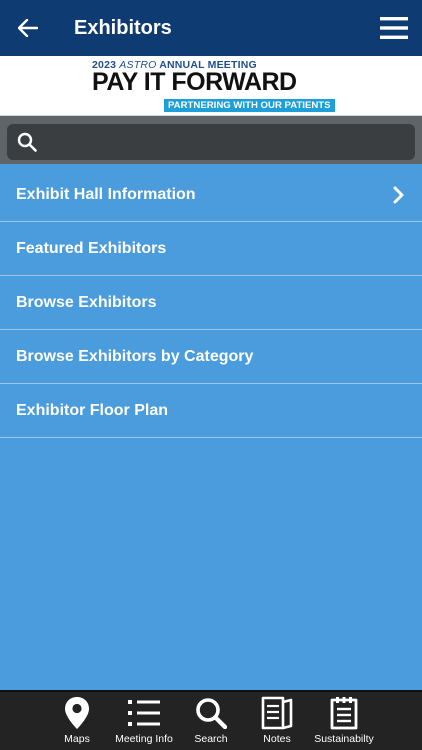 This screenshot has width=422, height=750. I want to click on menu-item-label: Exhibitor Floor Plan, so click(92, 410).